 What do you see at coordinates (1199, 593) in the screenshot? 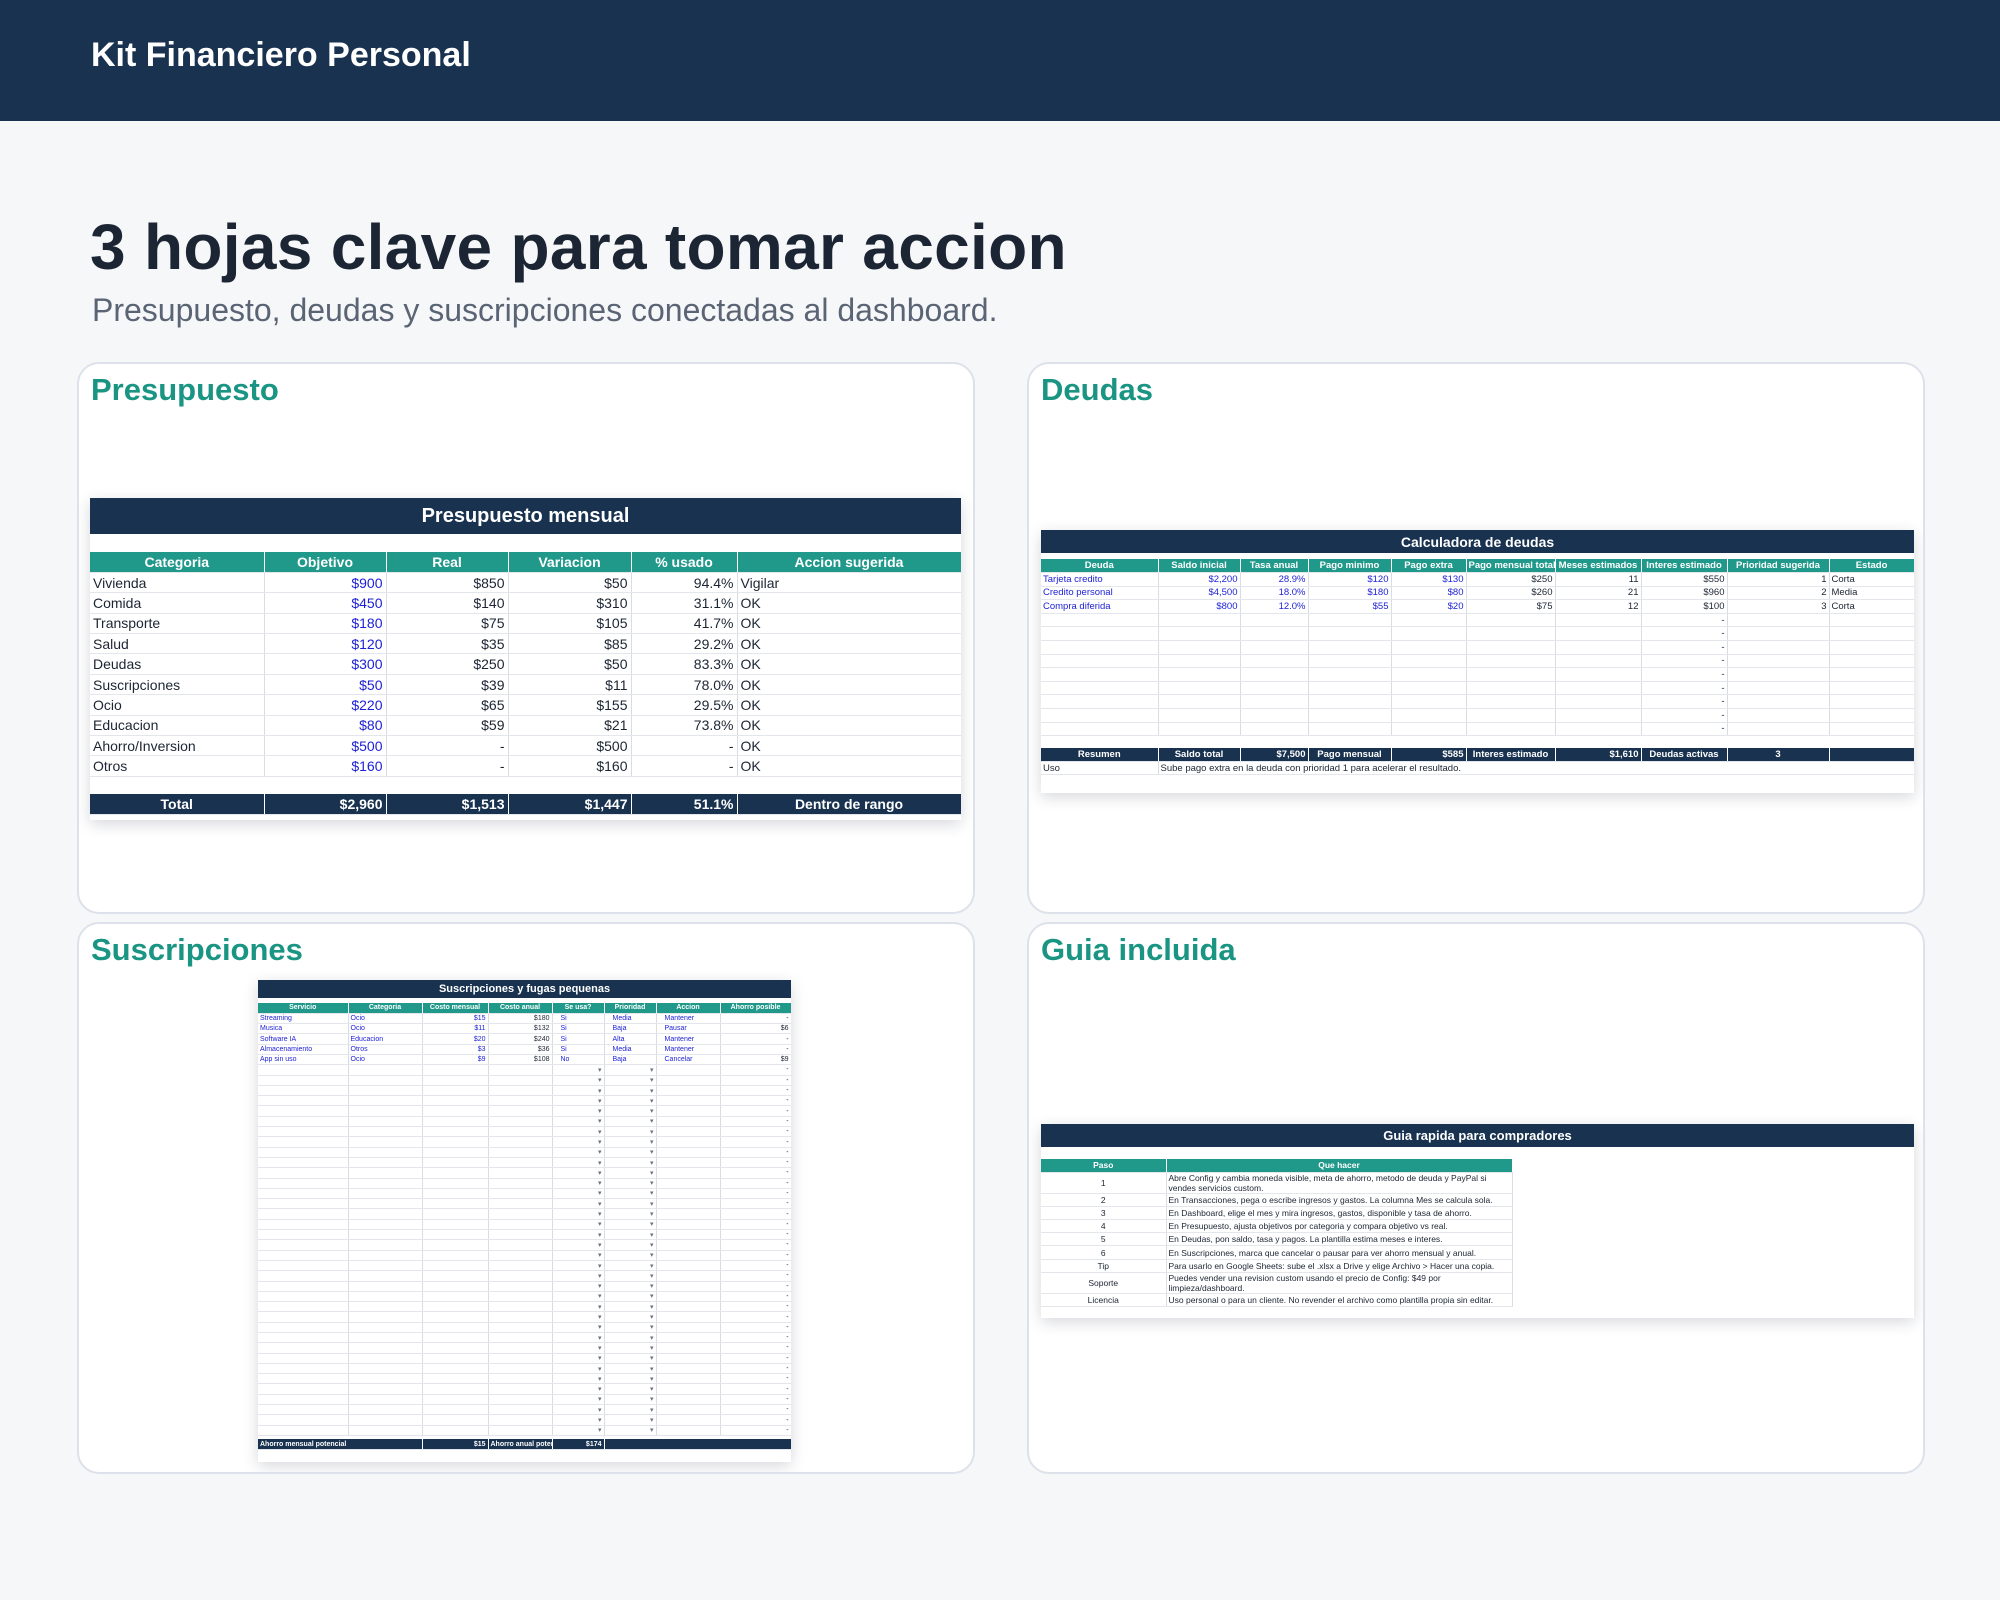
I see `deudas-cell: $4,500` at bounding box center [1199, 593].